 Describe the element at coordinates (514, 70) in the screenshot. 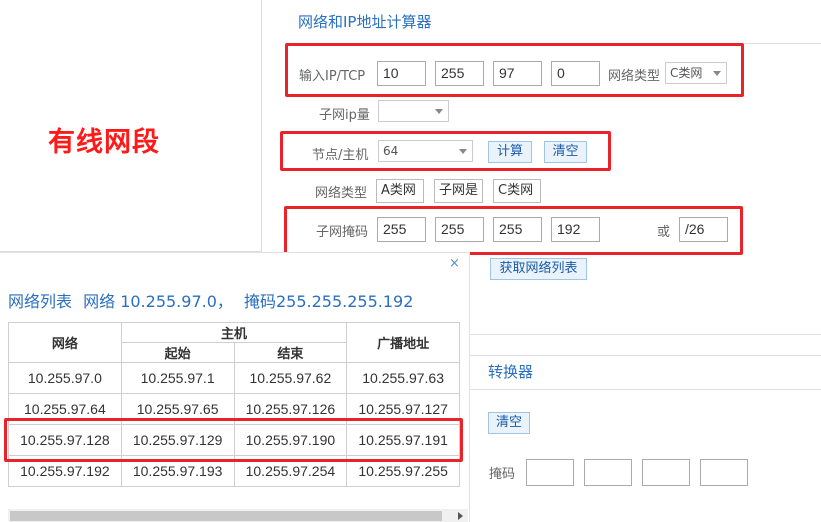

I see `highlight-ip-row` at that location.